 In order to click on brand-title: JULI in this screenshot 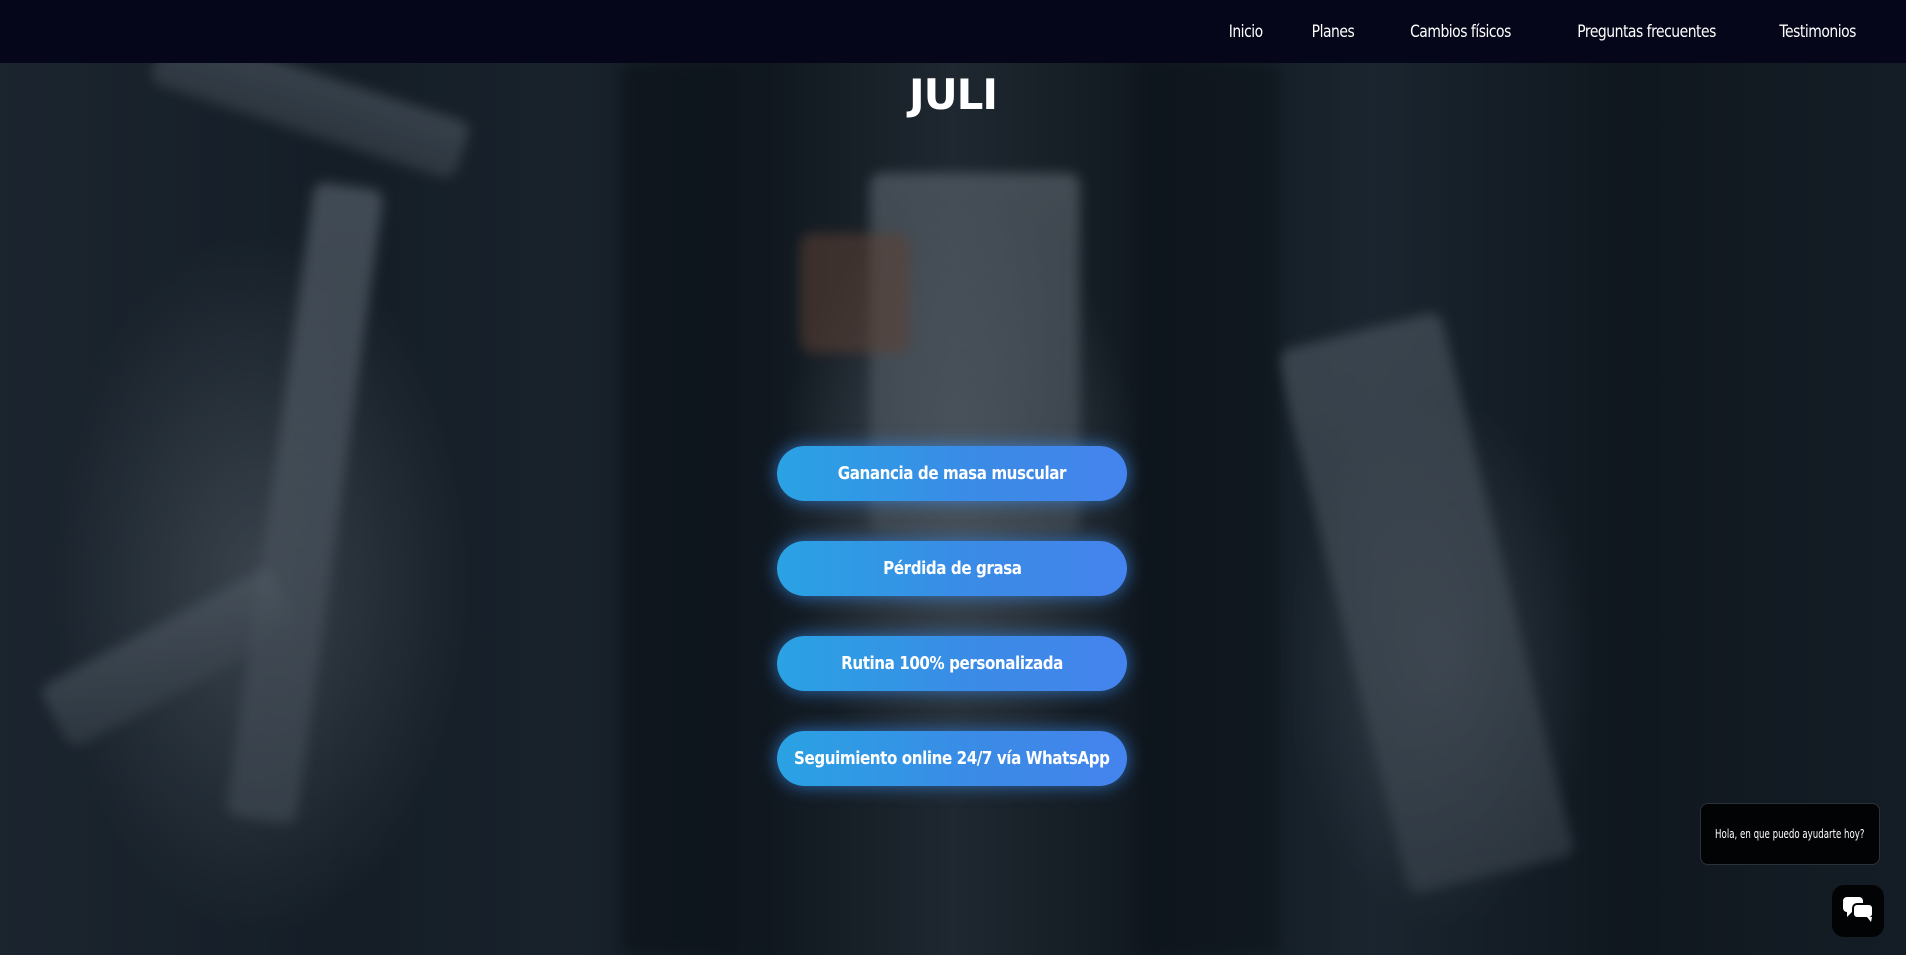, I will do `click(953, 94)`.